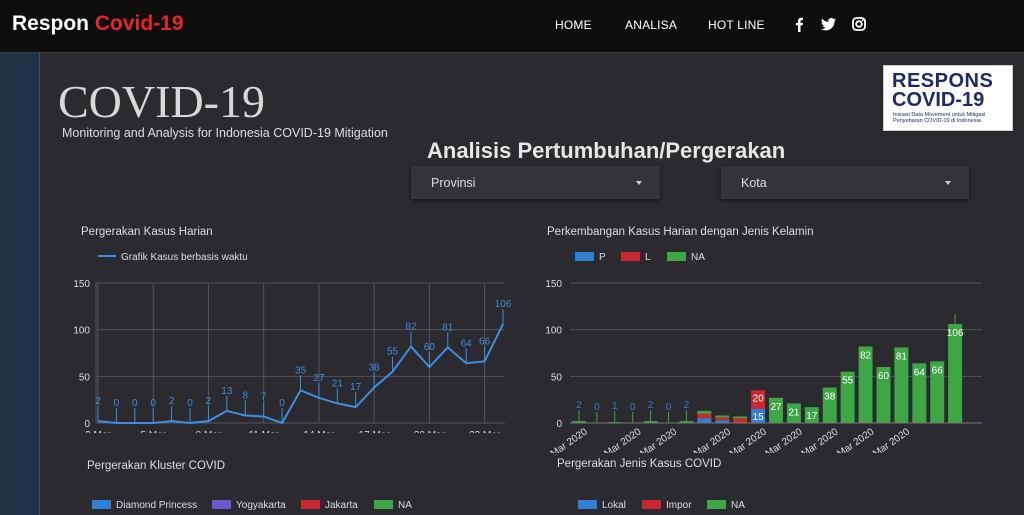 The image size is (1024, 515). Describe the element at coordinates (794, 412) in the screenshot. I see `bar-value-label: 21` at that location.